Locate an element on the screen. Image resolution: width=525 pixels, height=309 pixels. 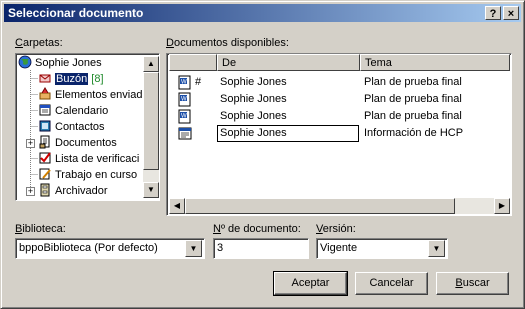
status-mark: # is located at coordinates (198, 82).